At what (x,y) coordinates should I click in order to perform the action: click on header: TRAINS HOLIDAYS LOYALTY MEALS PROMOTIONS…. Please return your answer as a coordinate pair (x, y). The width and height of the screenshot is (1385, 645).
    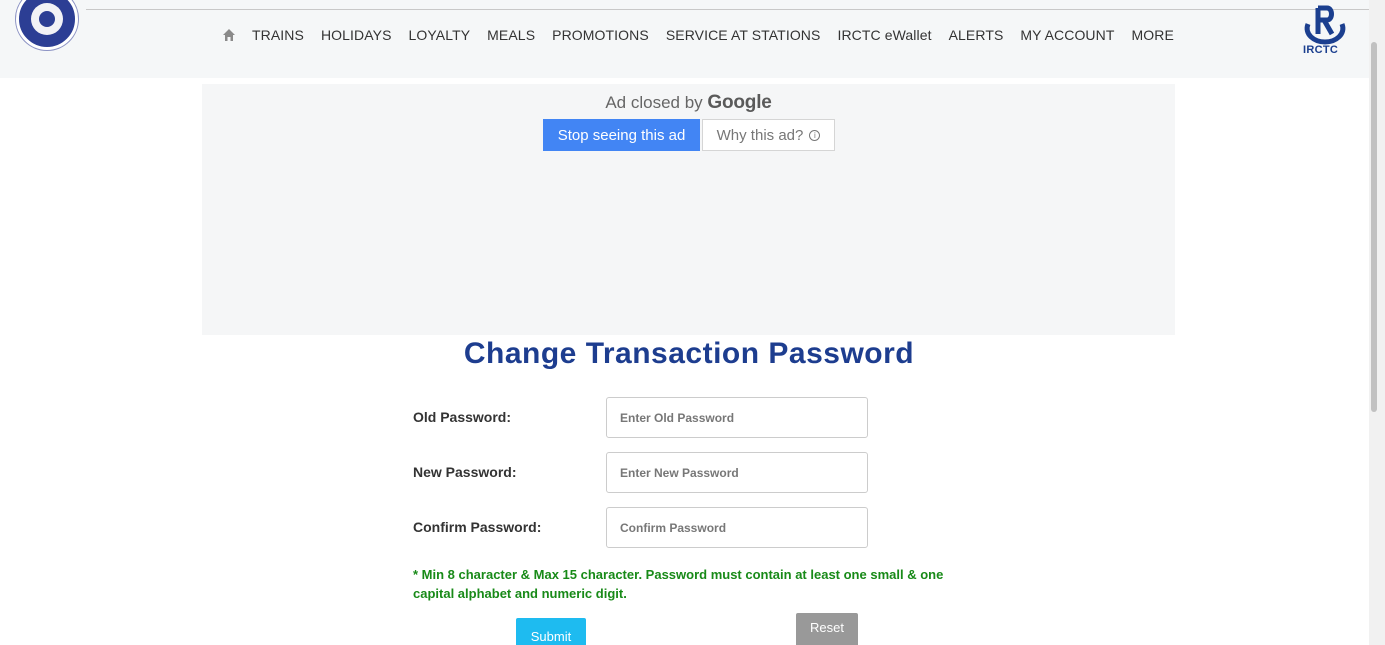
    Looking at the image, I should click on (688, 39).